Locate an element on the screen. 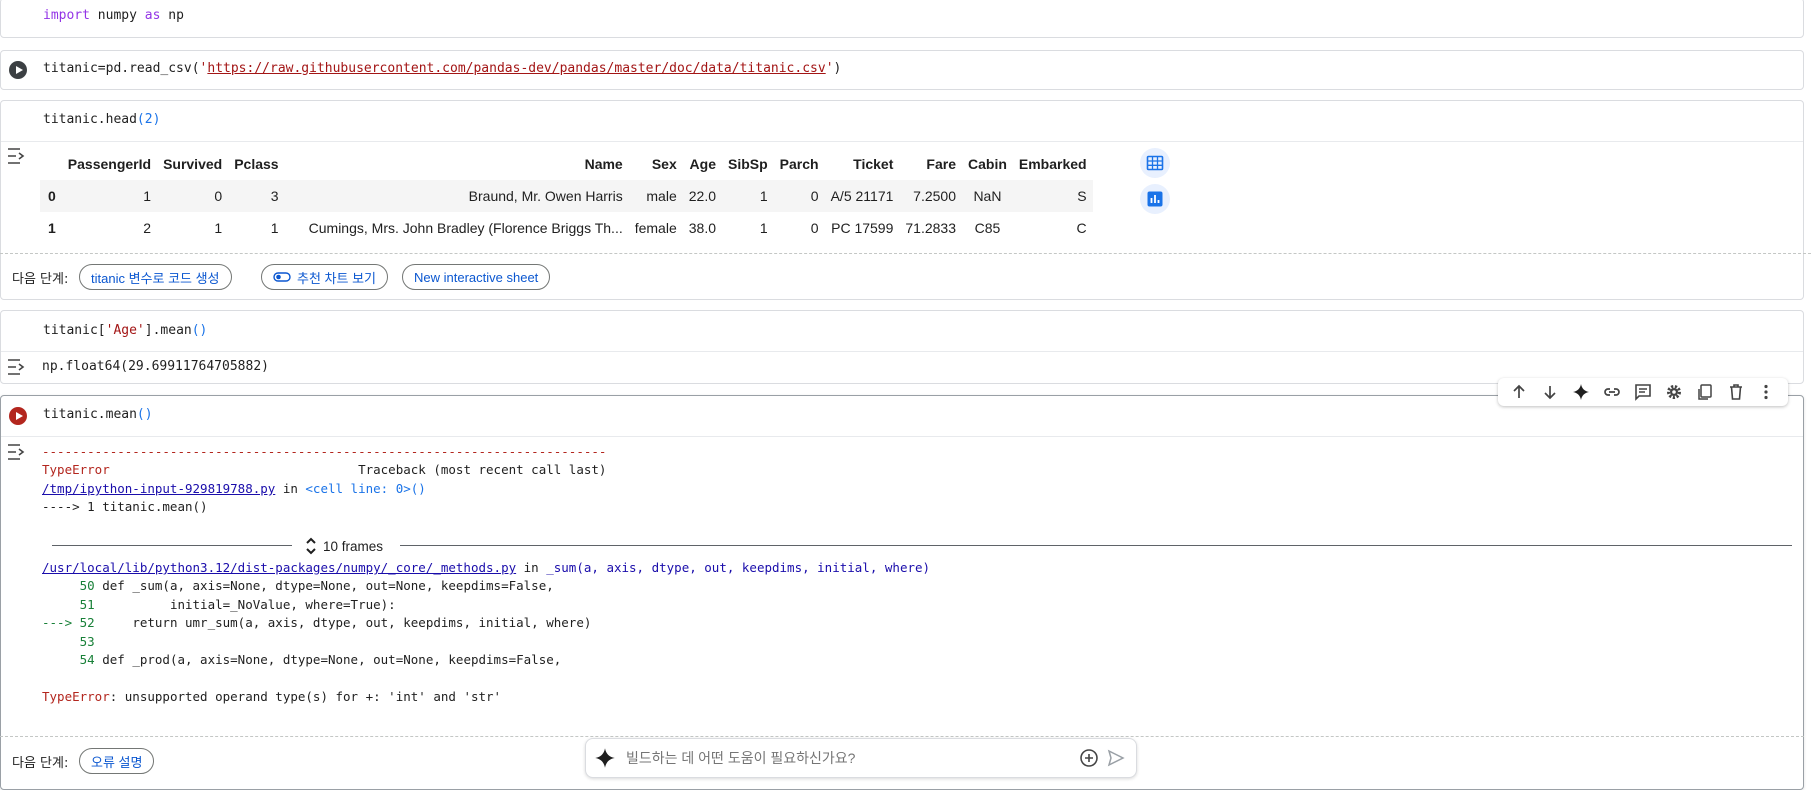  code-text: ].mean is located at coordinates (168, 330).